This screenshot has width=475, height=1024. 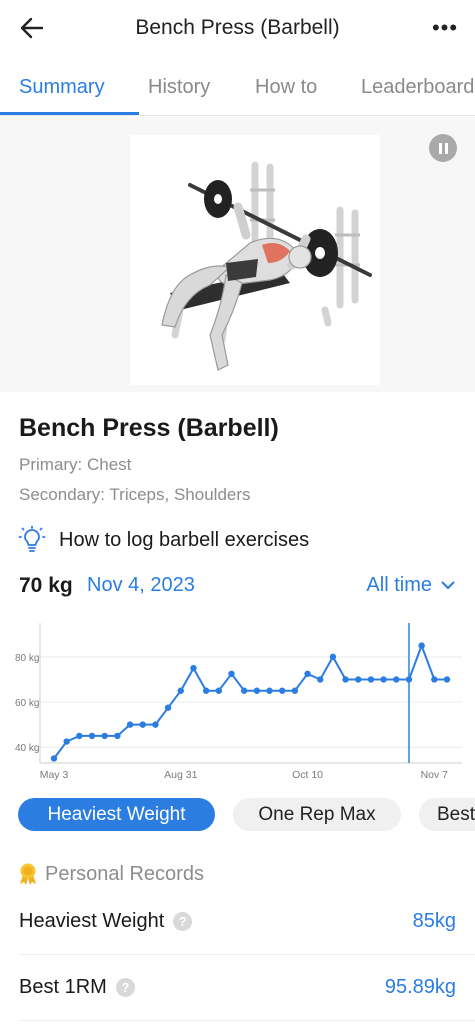 I want to click on record-label-heaviest-weight: Heaviest Weight ?, so click(x=106, y=921).